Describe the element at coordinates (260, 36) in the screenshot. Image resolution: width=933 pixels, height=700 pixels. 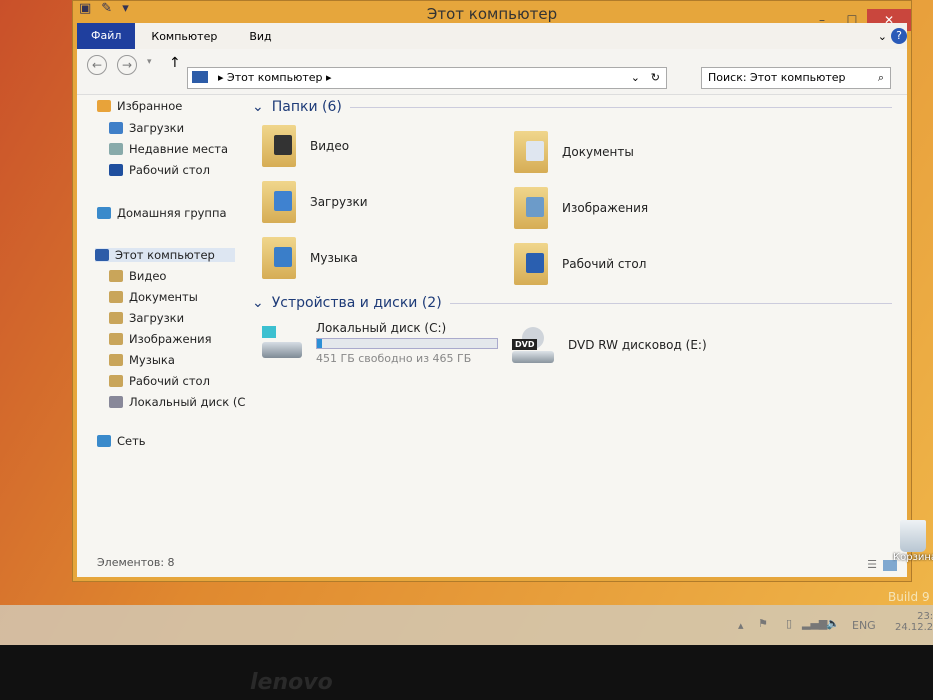
I see `tab-view: Вид` at that location.